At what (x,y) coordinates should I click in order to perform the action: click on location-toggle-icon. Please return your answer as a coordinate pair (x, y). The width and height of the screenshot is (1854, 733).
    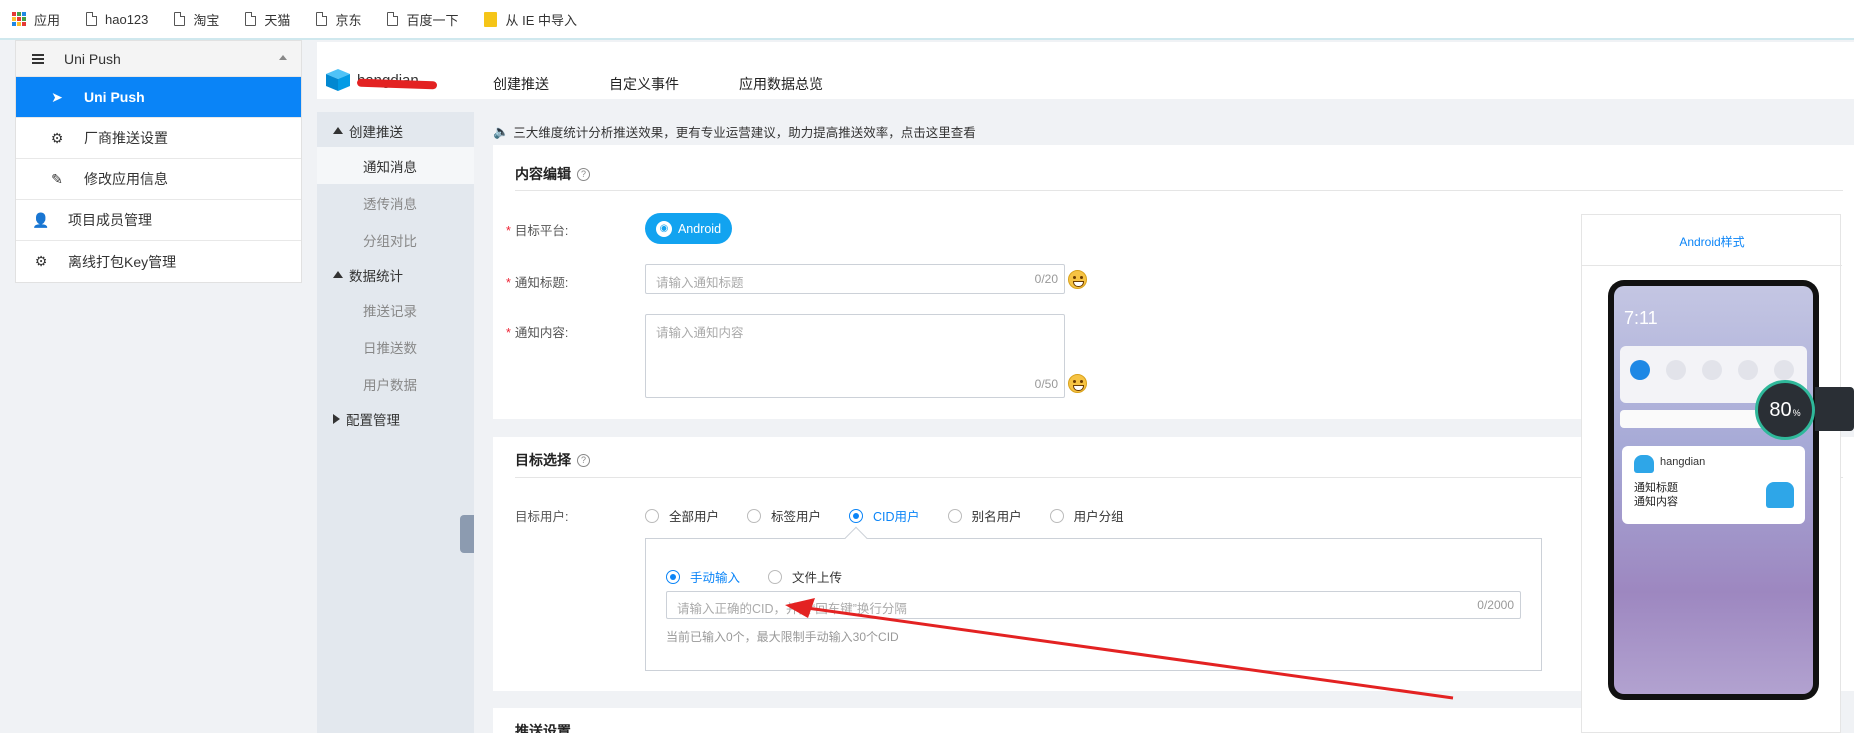
    Looking at the image, I should click on (1712, 370).